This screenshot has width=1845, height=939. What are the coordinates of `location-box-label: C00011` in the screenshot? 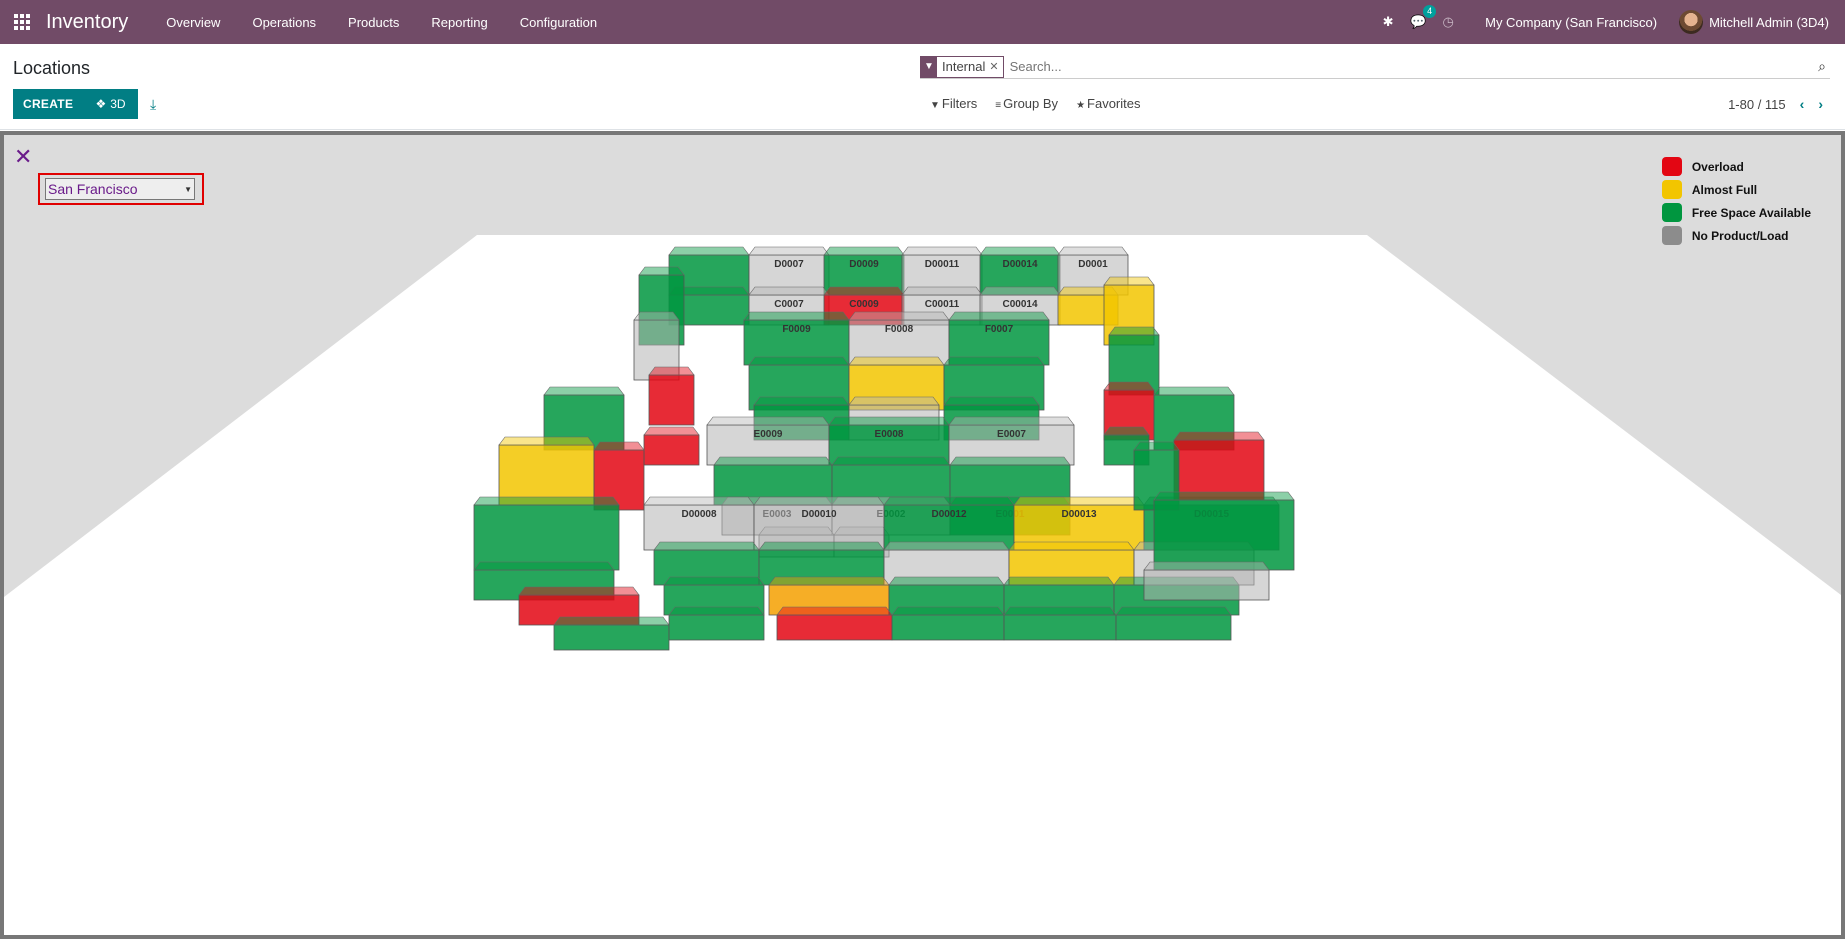 It's located at (942, 304).